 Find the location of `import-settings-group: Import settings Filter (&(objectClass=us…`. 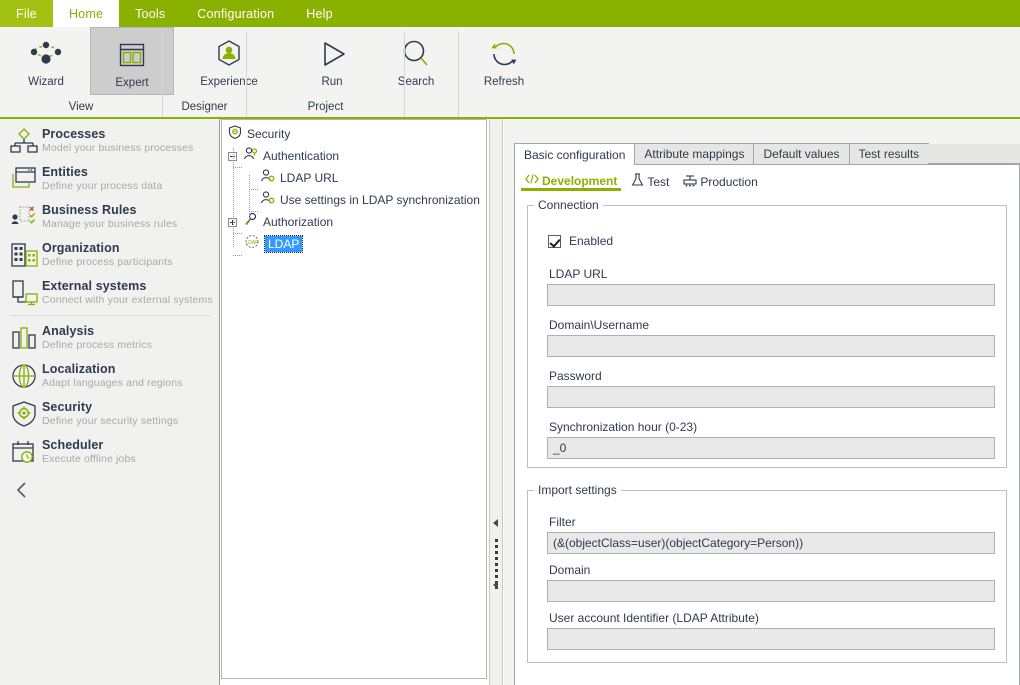

import-settings-group: Import settings Filter (&(objectClass=us… is located at coordinates (767, 573).